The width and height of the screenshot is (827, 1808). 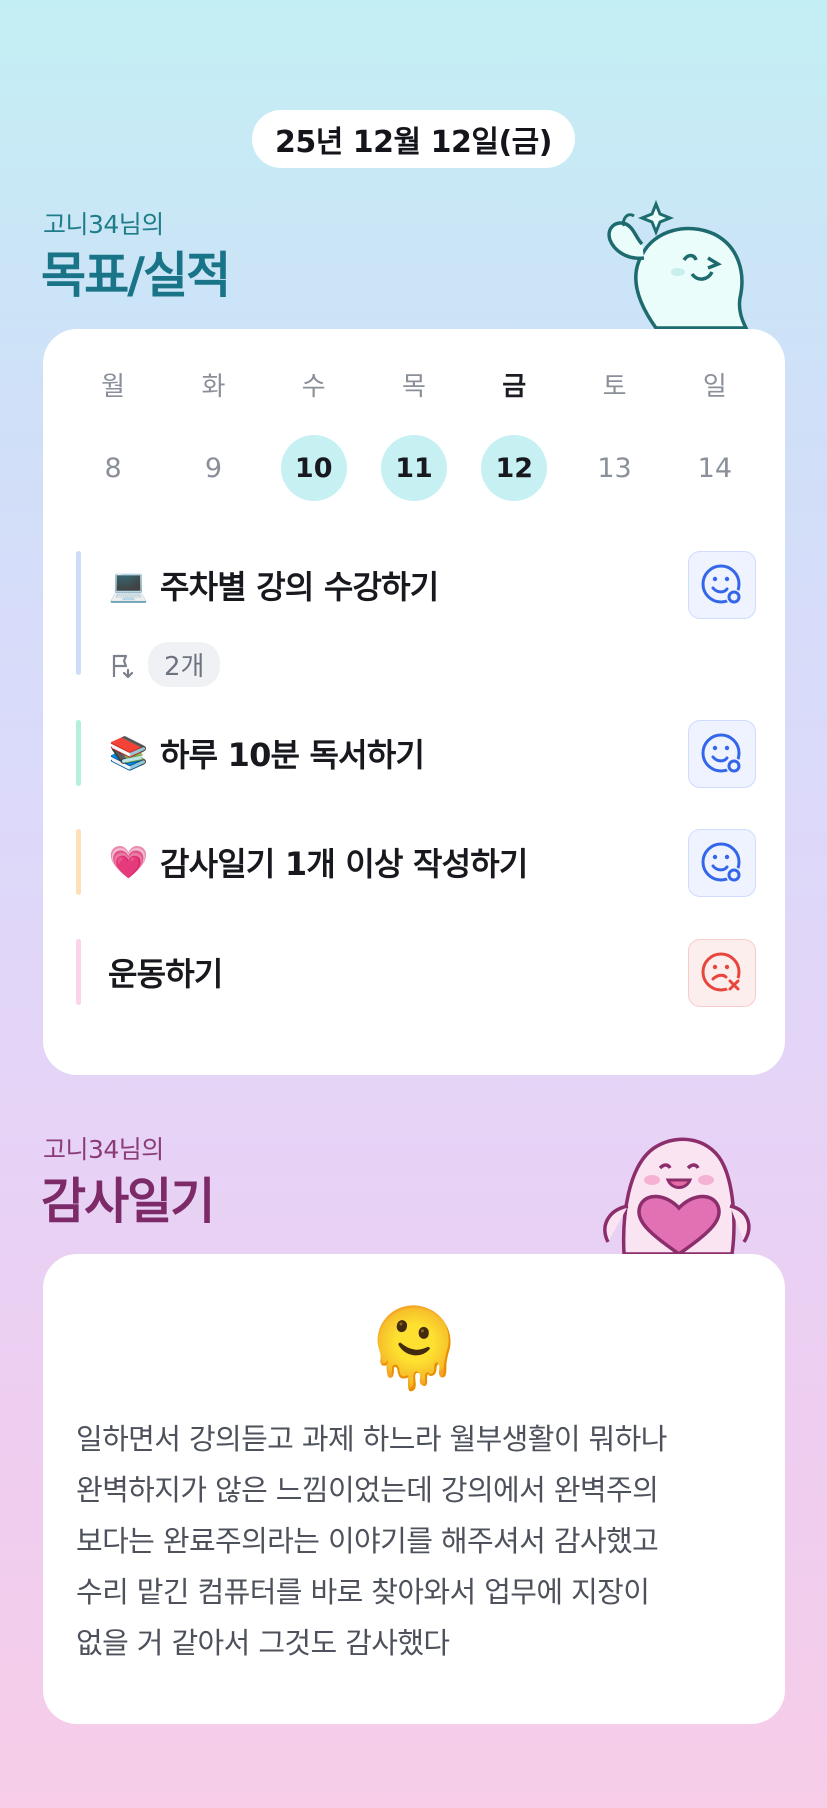 I want to click on weekday-names: 월 화 수 목 금 토 일, so click(x=414, y=384).